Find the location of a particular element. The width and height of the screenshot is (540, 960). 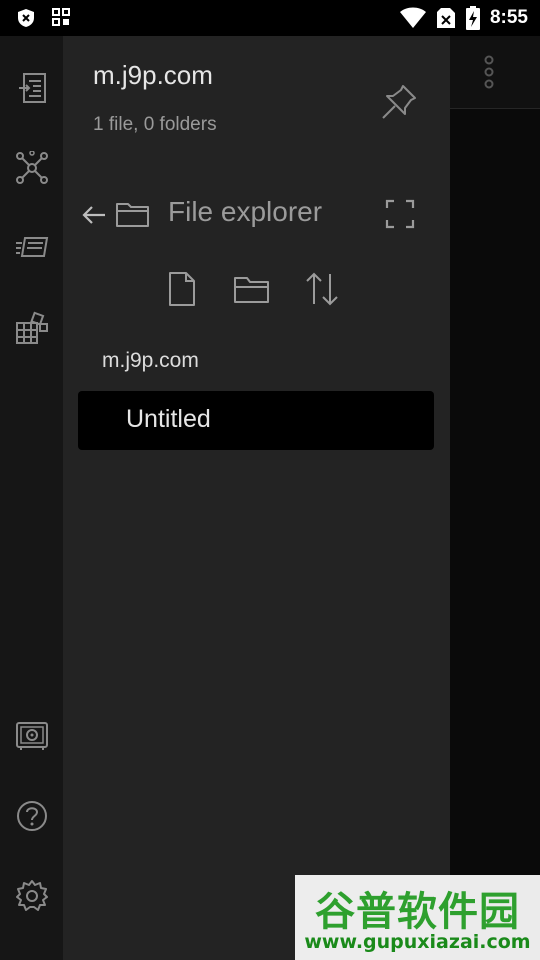

help-icon is located at coordinates (32, 816).